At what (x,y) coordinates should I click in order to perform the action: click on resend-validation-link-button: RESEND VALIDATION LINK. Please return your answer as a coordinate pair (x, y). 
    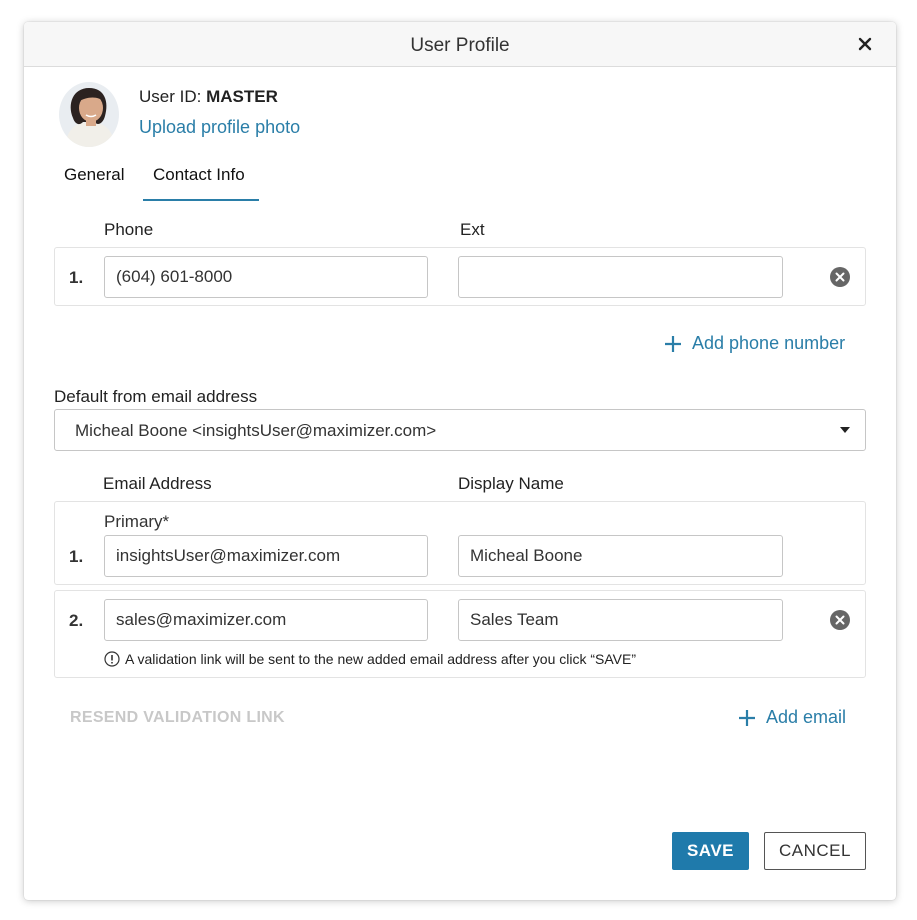
    Looking at the image, I should click on (177, 718).